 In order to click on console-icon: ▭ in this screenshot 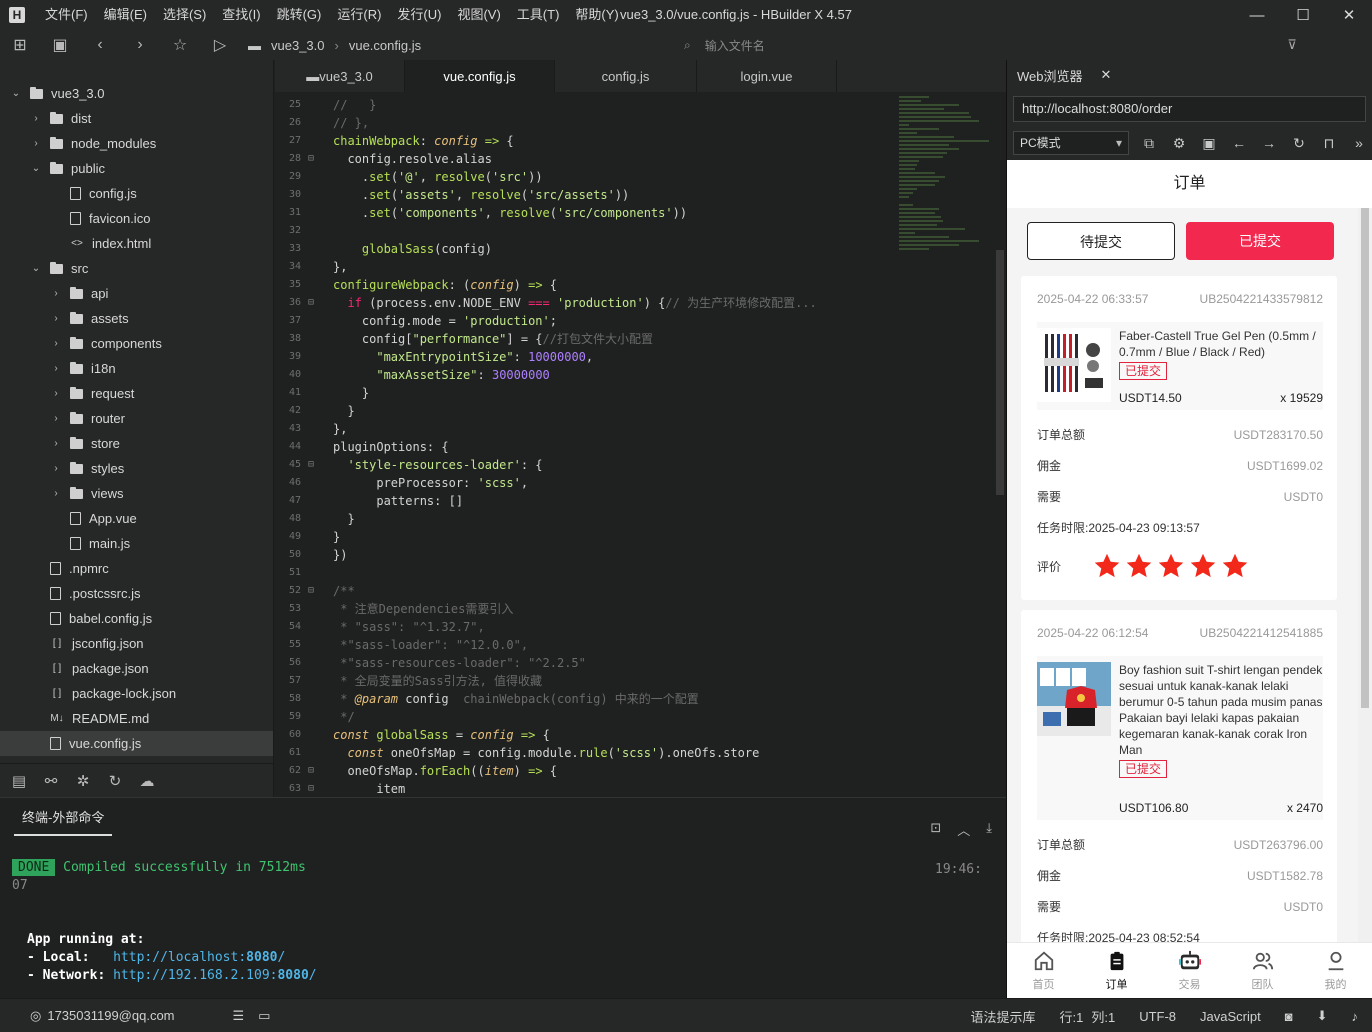, I will do `click(264, 1016)`.